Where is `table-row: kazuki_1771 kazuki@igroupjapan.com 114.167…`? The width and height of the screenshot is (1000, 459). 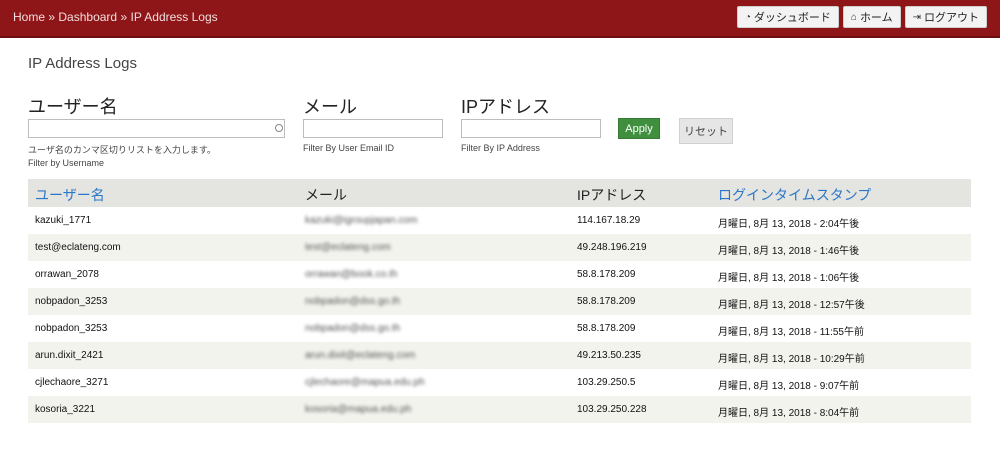
table-row: kazuki_1771 kazuki@igroupjapan.com 114.167… is located at coordinates (499, 220).